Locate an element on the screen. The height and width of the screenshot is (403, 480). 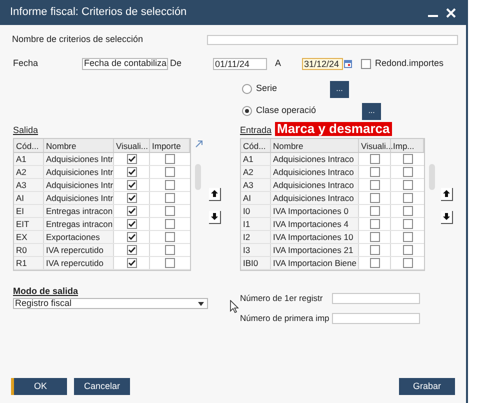
section-title: Modo de salida is located at coordinates (45, 291).